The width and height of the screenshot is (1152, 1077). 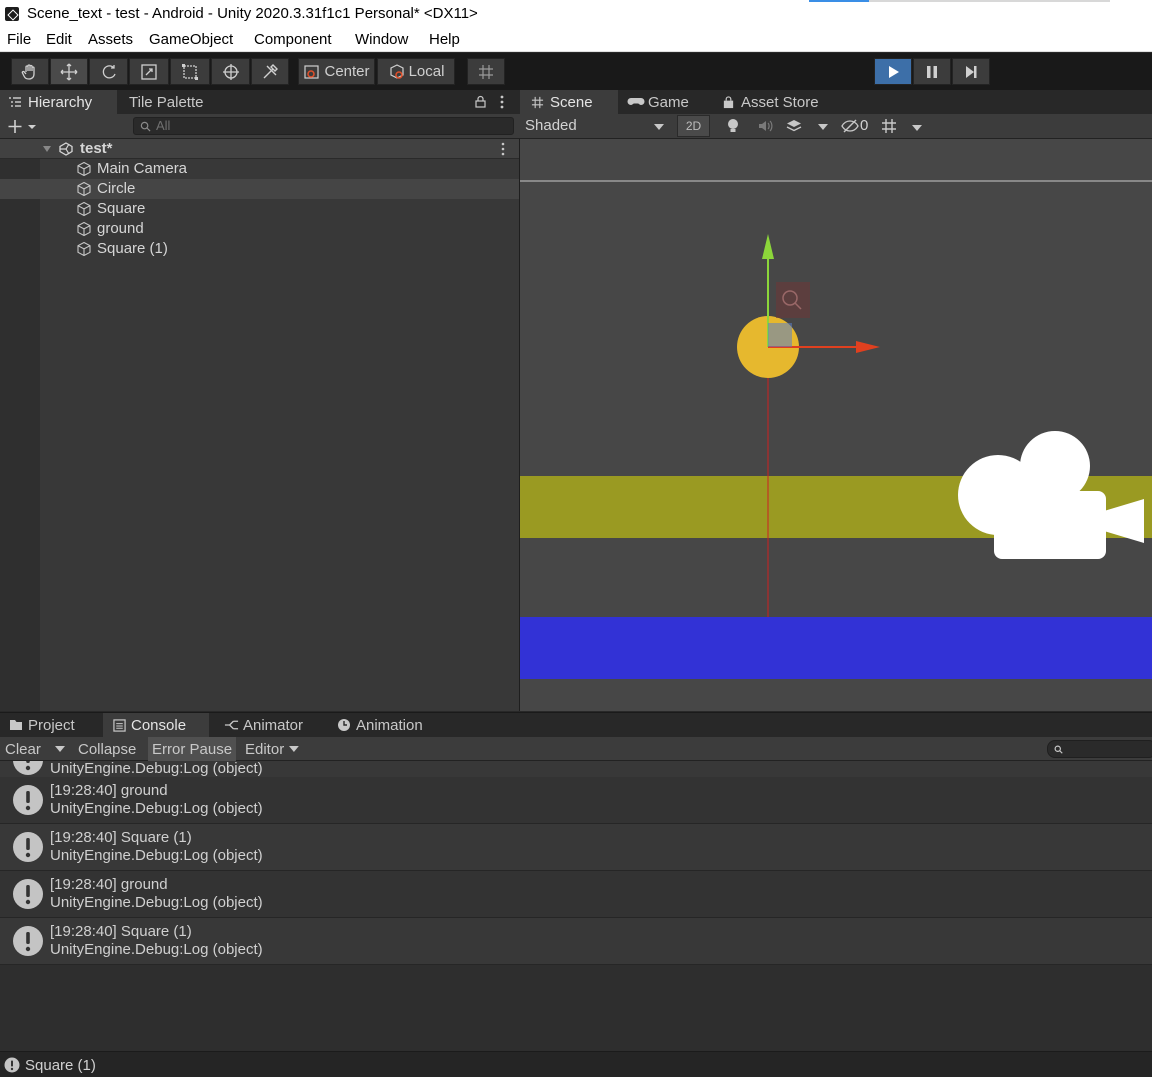 I want to click on hierarchy-item-label: Circle, so click(x=116, y=188).